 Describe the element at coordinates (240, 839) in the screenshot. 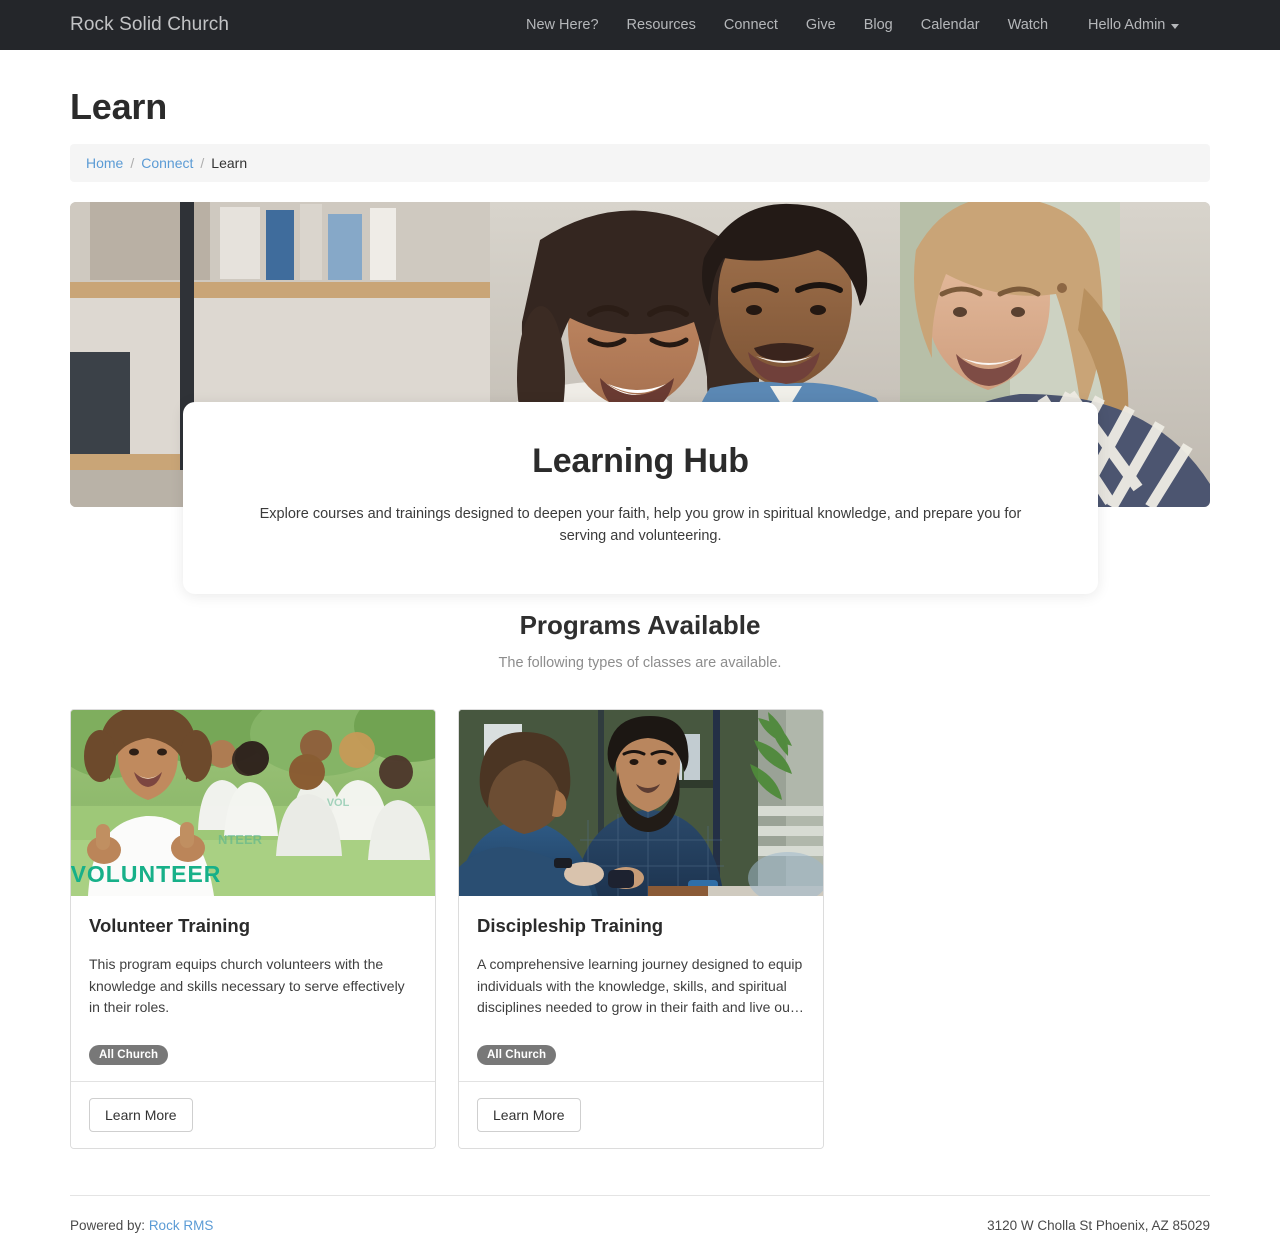

I see `svg-text: NTEER` at that location.